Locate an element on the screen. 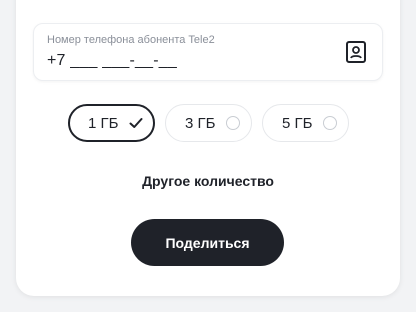 Image resolution: width=416 pixels, height=312 pixels. phone-number-label: Номер телефона абонента Tele2 is located at coordinates (131, 40).